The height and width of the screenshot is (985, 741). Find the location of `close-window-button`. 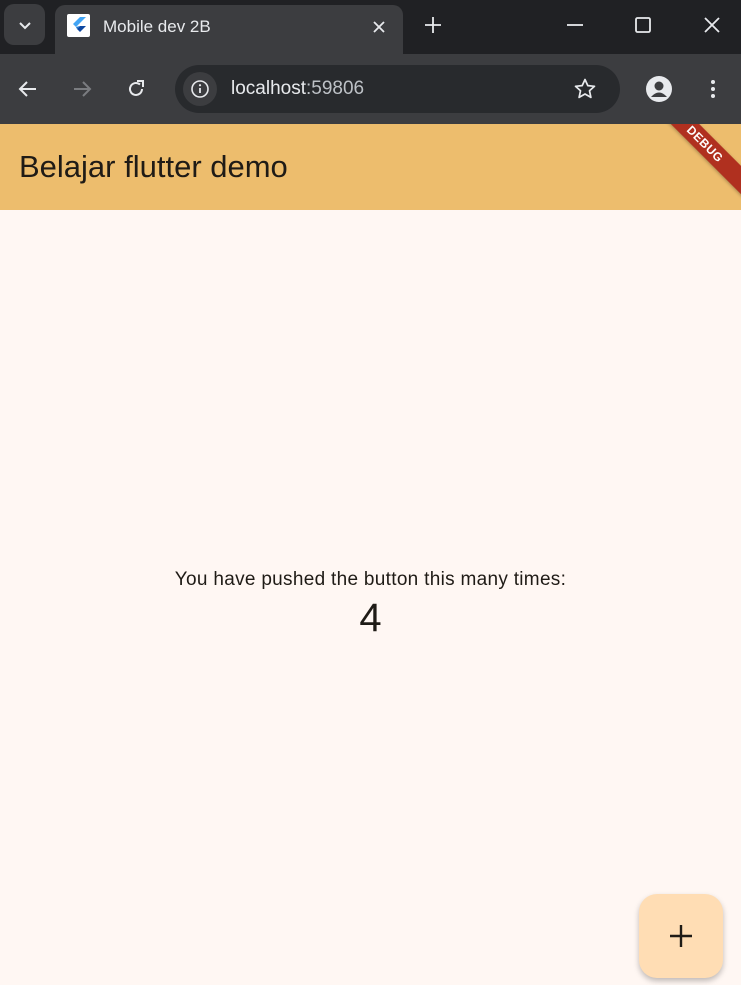

close-window-button is located at coordinates (712, 25).